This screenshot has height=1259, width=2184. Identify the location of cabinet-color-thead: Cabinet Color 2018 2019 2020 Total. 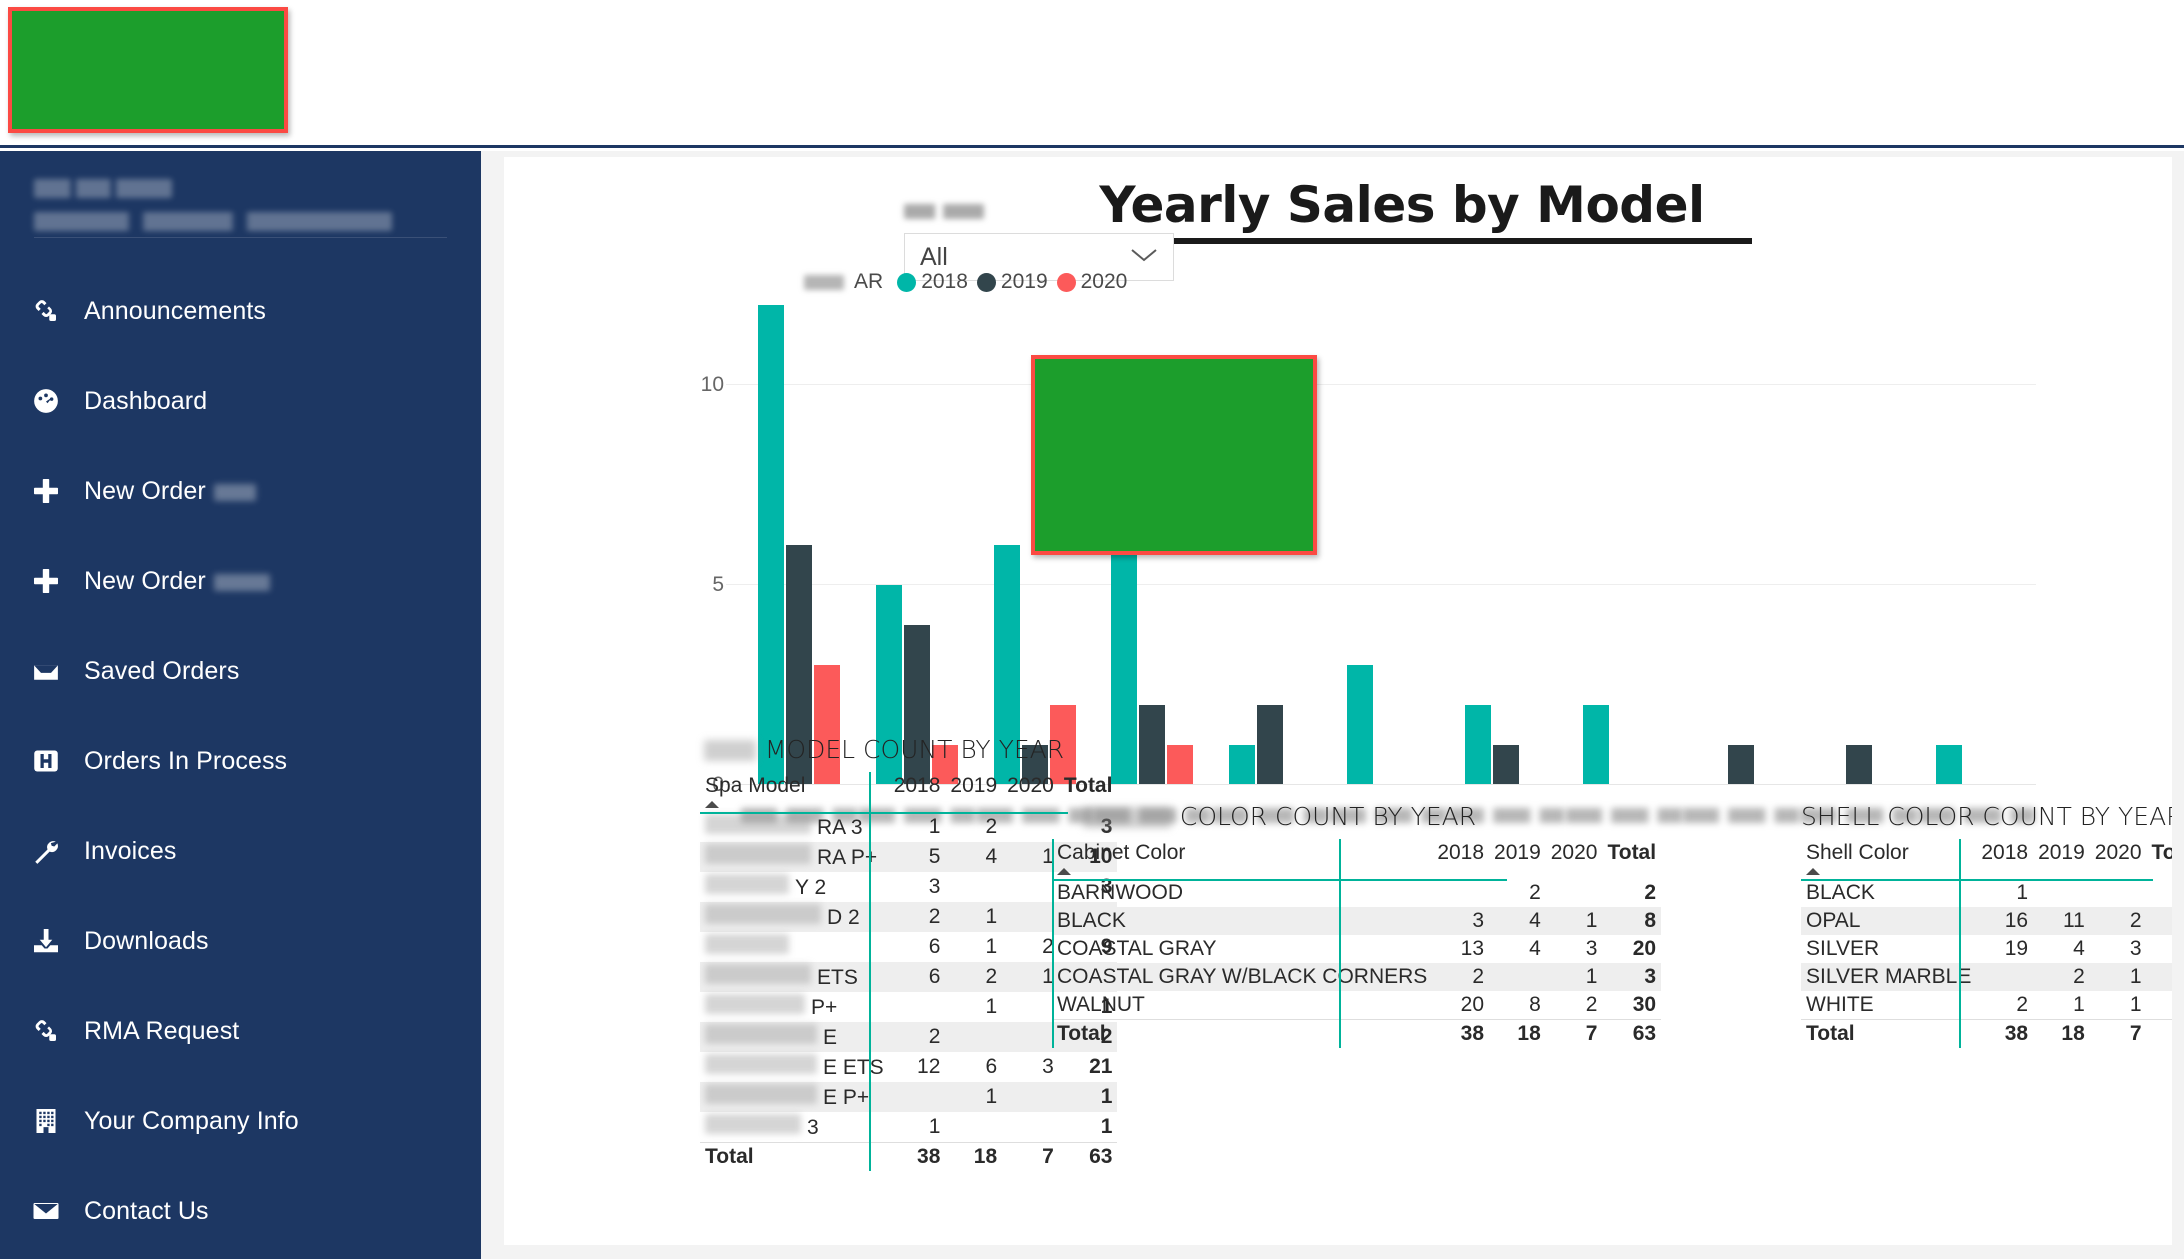
(1356, 859).